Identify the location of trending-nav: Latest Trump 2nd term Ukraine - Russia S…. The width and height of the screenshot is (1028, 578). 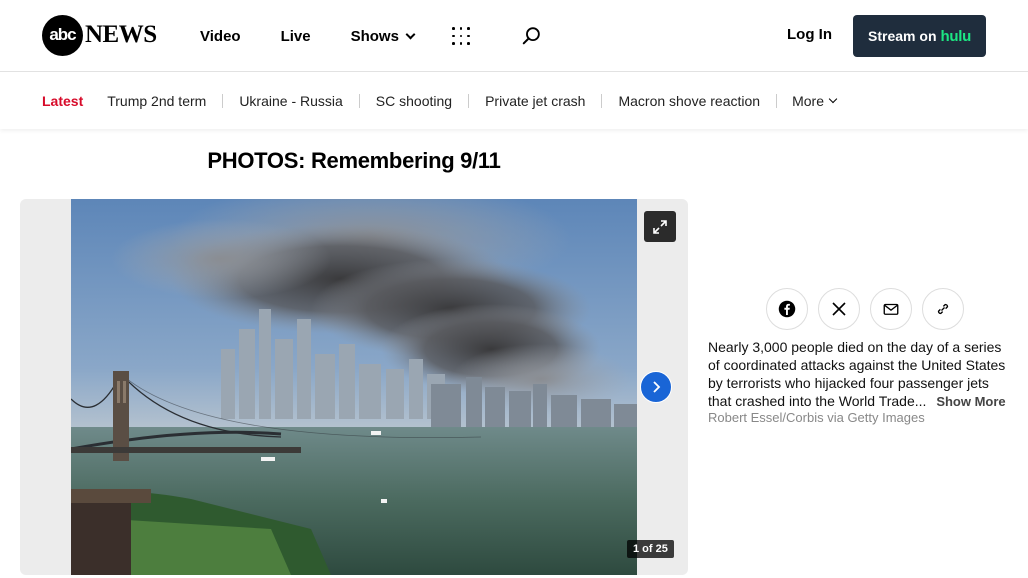
(514, 100).